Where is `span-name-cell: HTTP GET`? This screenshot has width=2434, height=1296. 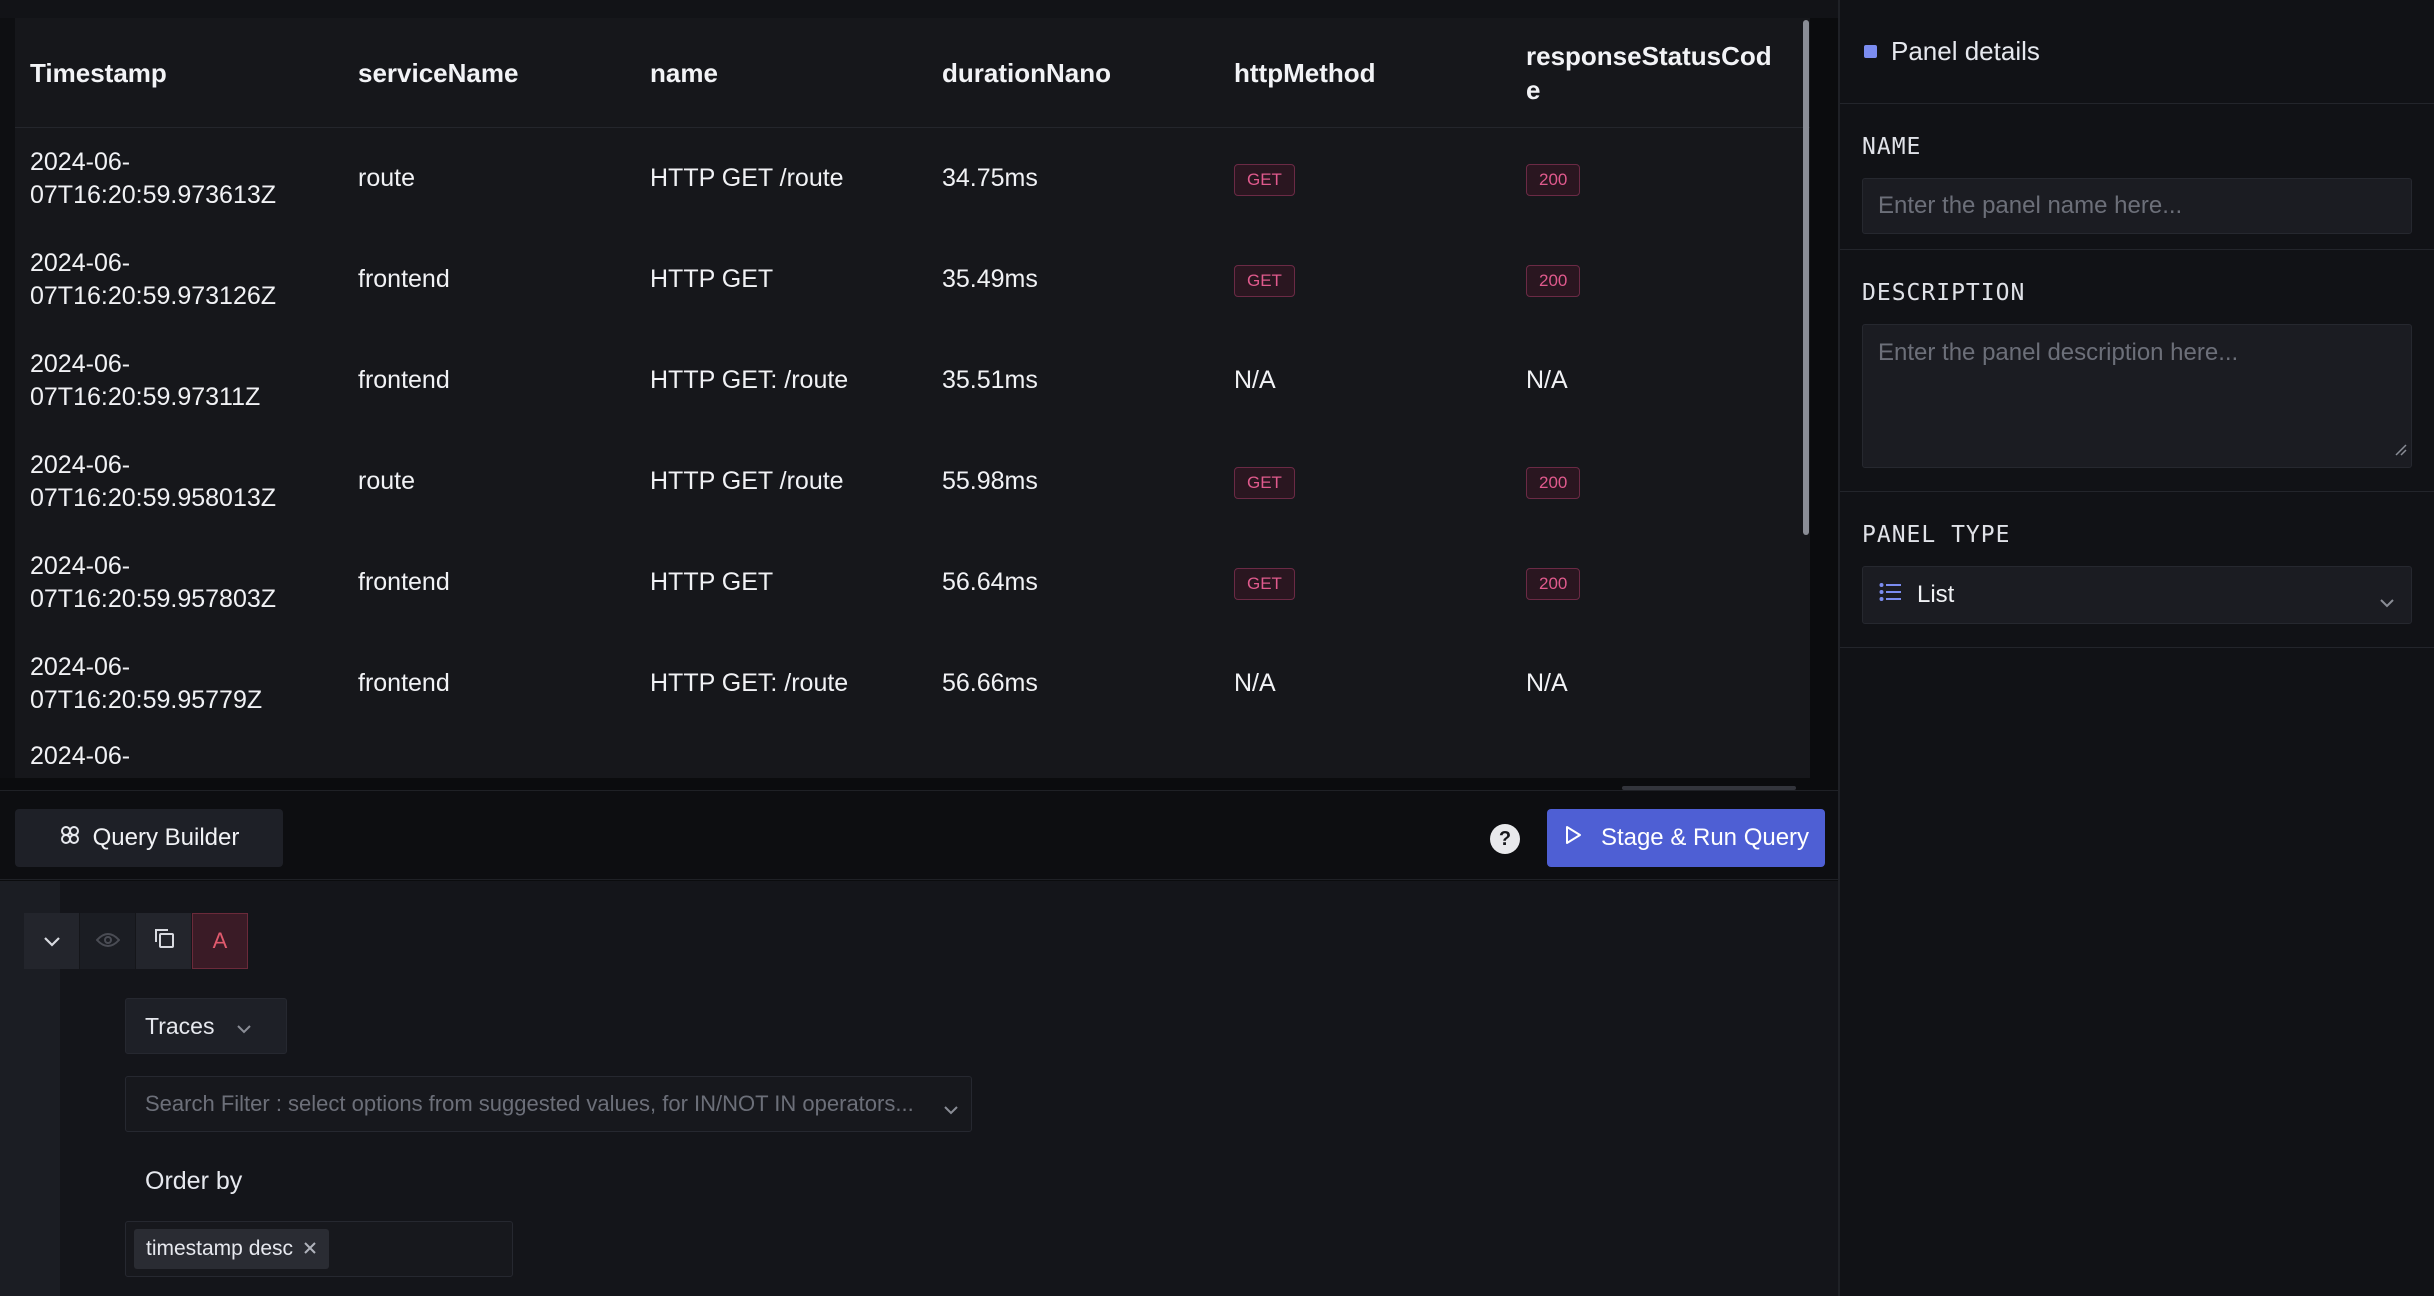 span-name-cell: HTTP GET is located at coordinates (712, 279).